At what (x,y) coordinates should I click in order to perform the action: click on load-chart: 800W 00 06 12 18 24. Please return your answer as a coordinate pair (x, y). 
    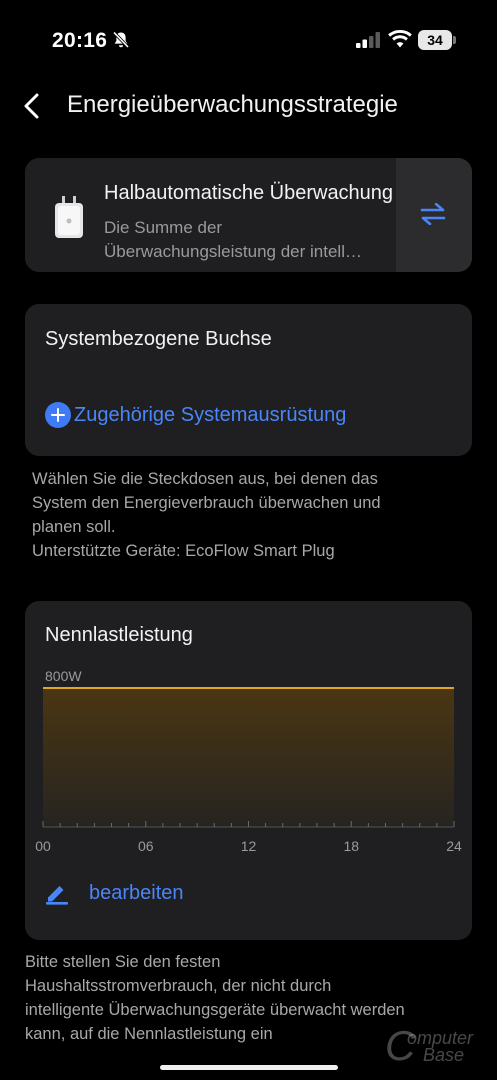
    Looking at the image, I should click on (248, 761).